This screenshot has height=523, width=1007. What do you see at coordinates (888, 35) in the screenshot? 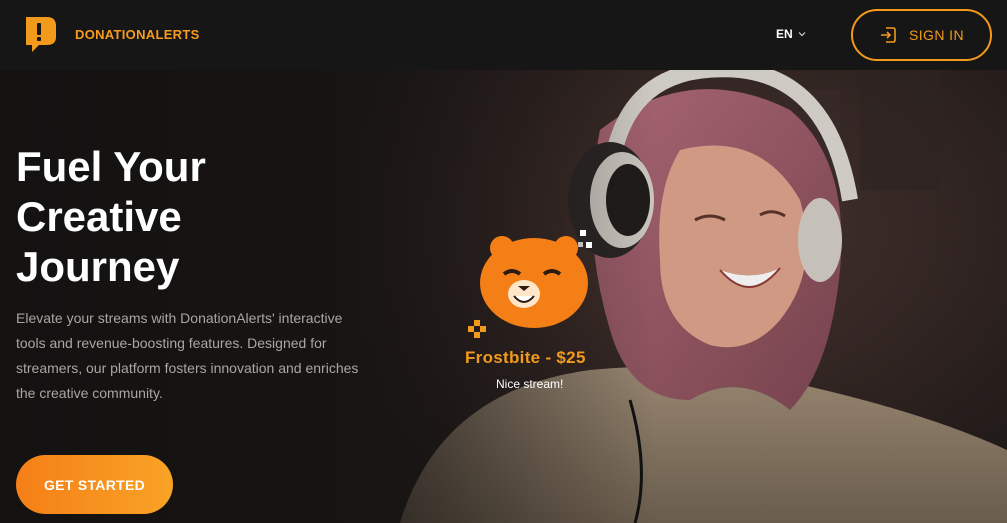
I see `sign-in-icon` at bounding box center [888, 35].